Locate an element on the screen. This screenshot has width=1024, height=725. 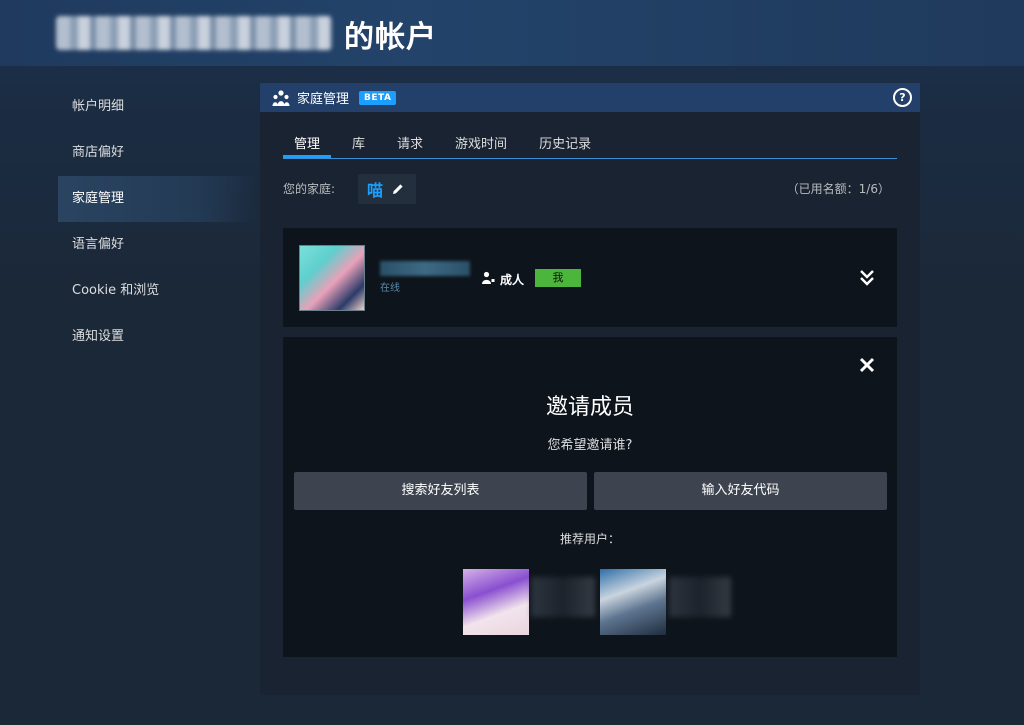
search-friends-button: 搜索好友列表 is located at coordinates (440, 491).